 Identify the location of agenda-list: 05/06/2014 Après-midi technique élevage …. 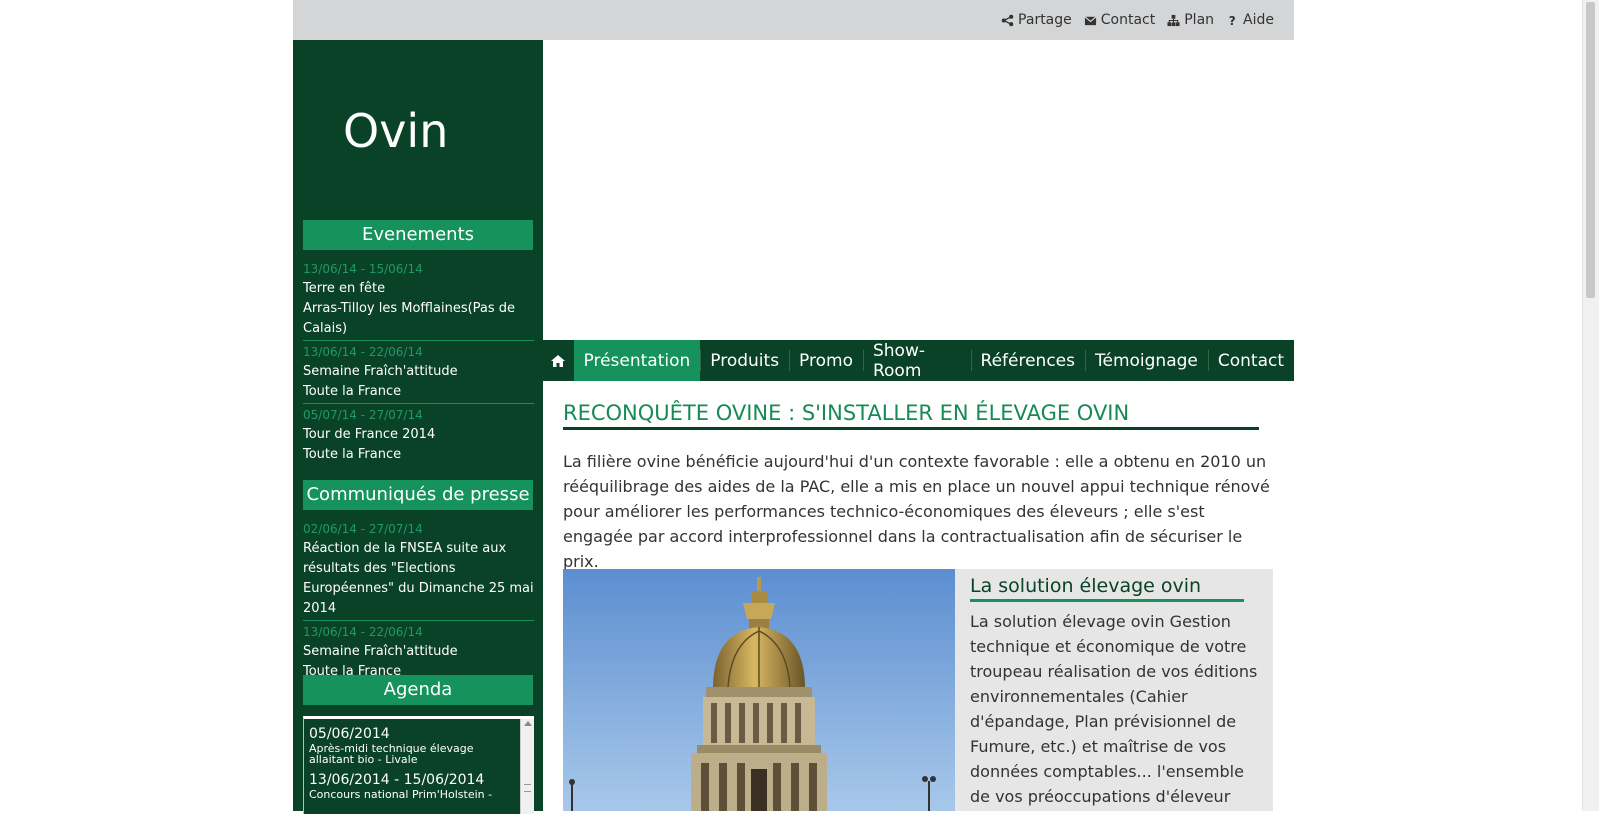
(418, 765).